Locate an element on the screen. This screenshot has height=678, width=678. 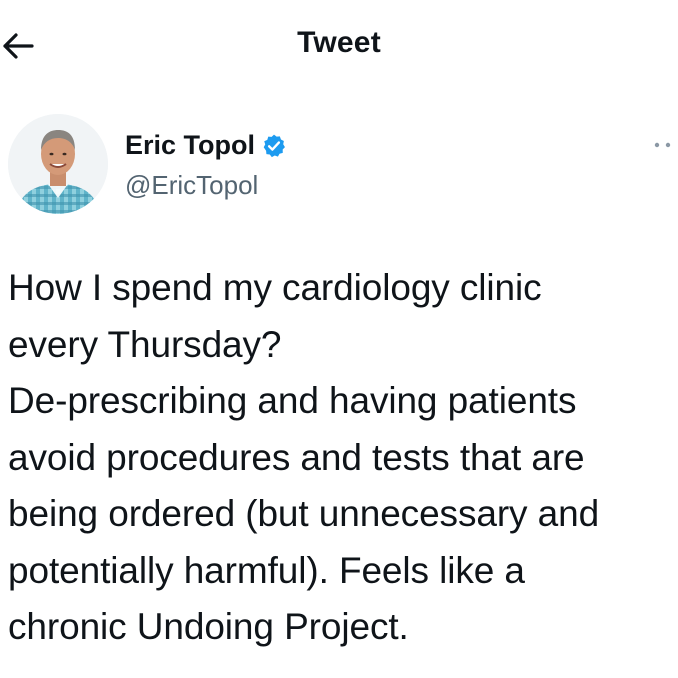
top-bar: Tweet is located at coordinates (339, 45).